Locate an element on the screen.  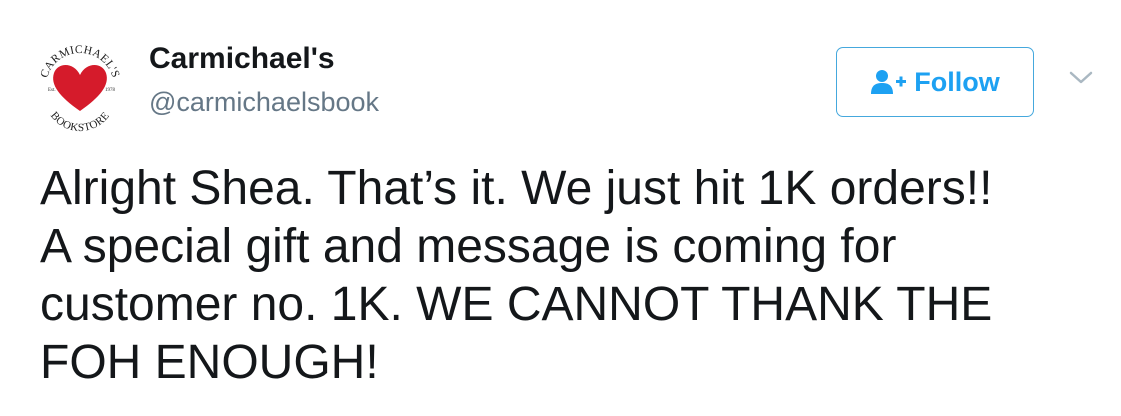
chevron-down-icon is located at coordinates (1081, 78).